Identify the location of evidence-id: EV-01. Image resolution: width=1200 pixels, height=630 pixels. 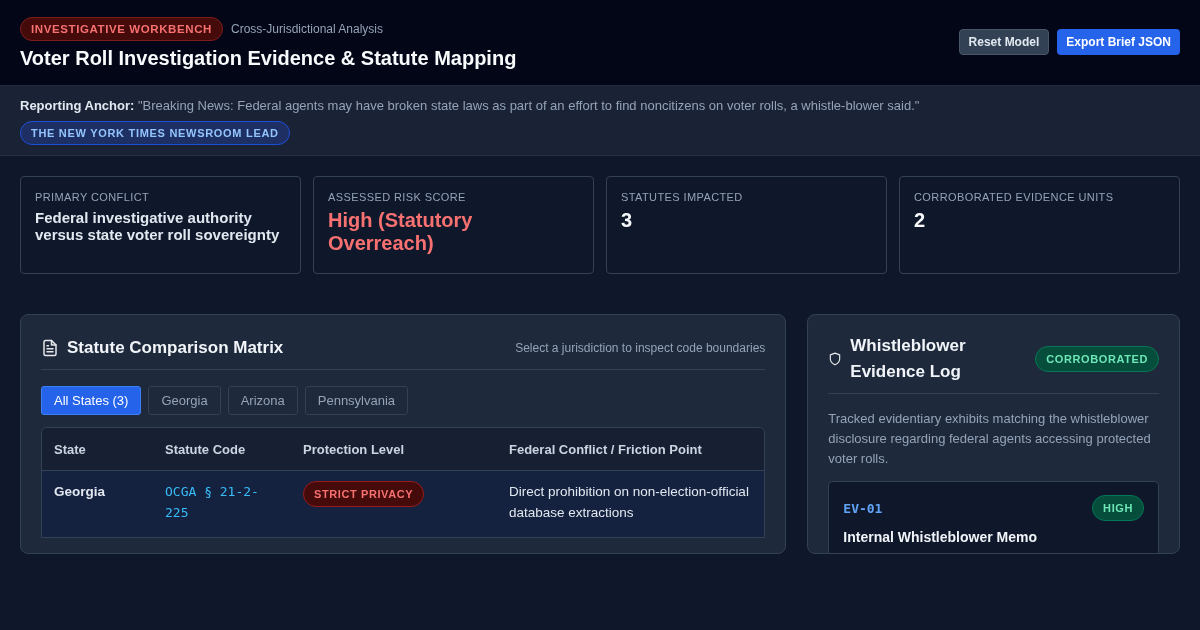
(863, 508).